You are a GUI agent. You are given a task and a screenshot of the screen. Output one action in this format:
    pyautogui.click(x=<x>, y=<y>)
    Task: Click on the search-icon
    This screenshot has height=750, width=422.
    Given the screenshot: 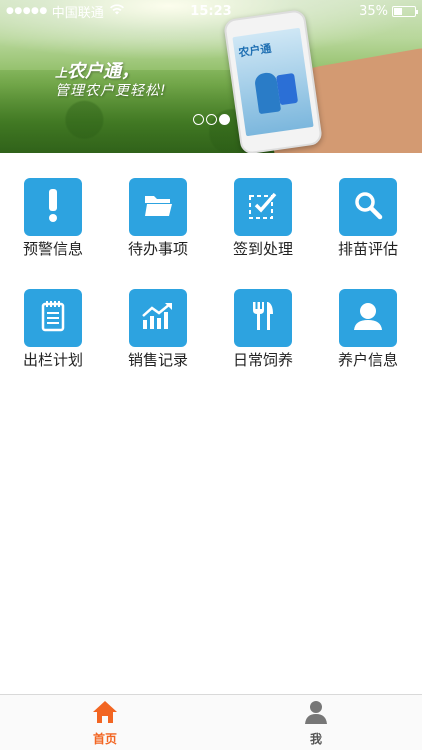 What is the action you would take?
    pyautogui.click(x=368, y=207)
    